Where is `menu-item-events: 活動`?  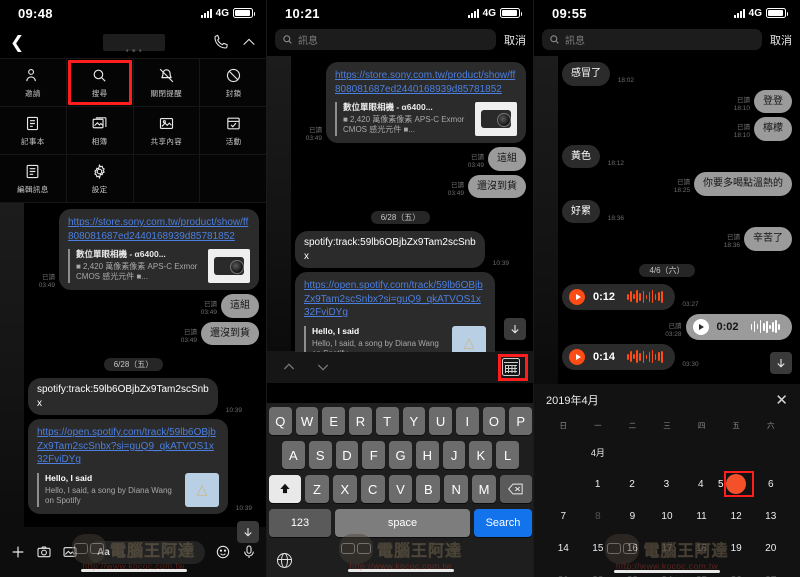
menu-item-events: 活動 is located at coordinates (233, 131).